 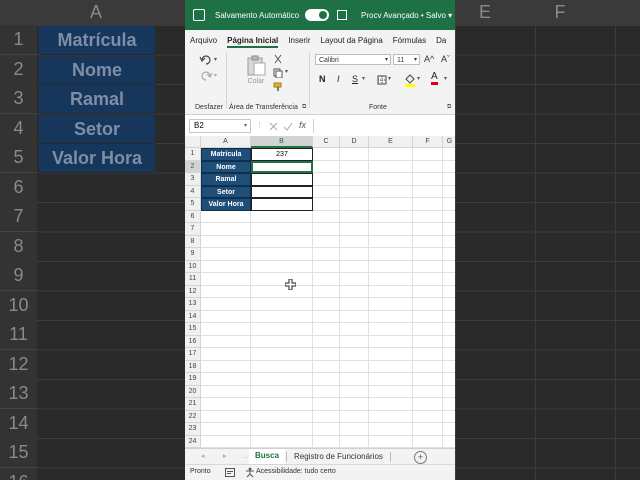 What do you see at coordinates (226, 142) in the screenshot?
I see `column-header-a: A` at bounding box center [226, 142].